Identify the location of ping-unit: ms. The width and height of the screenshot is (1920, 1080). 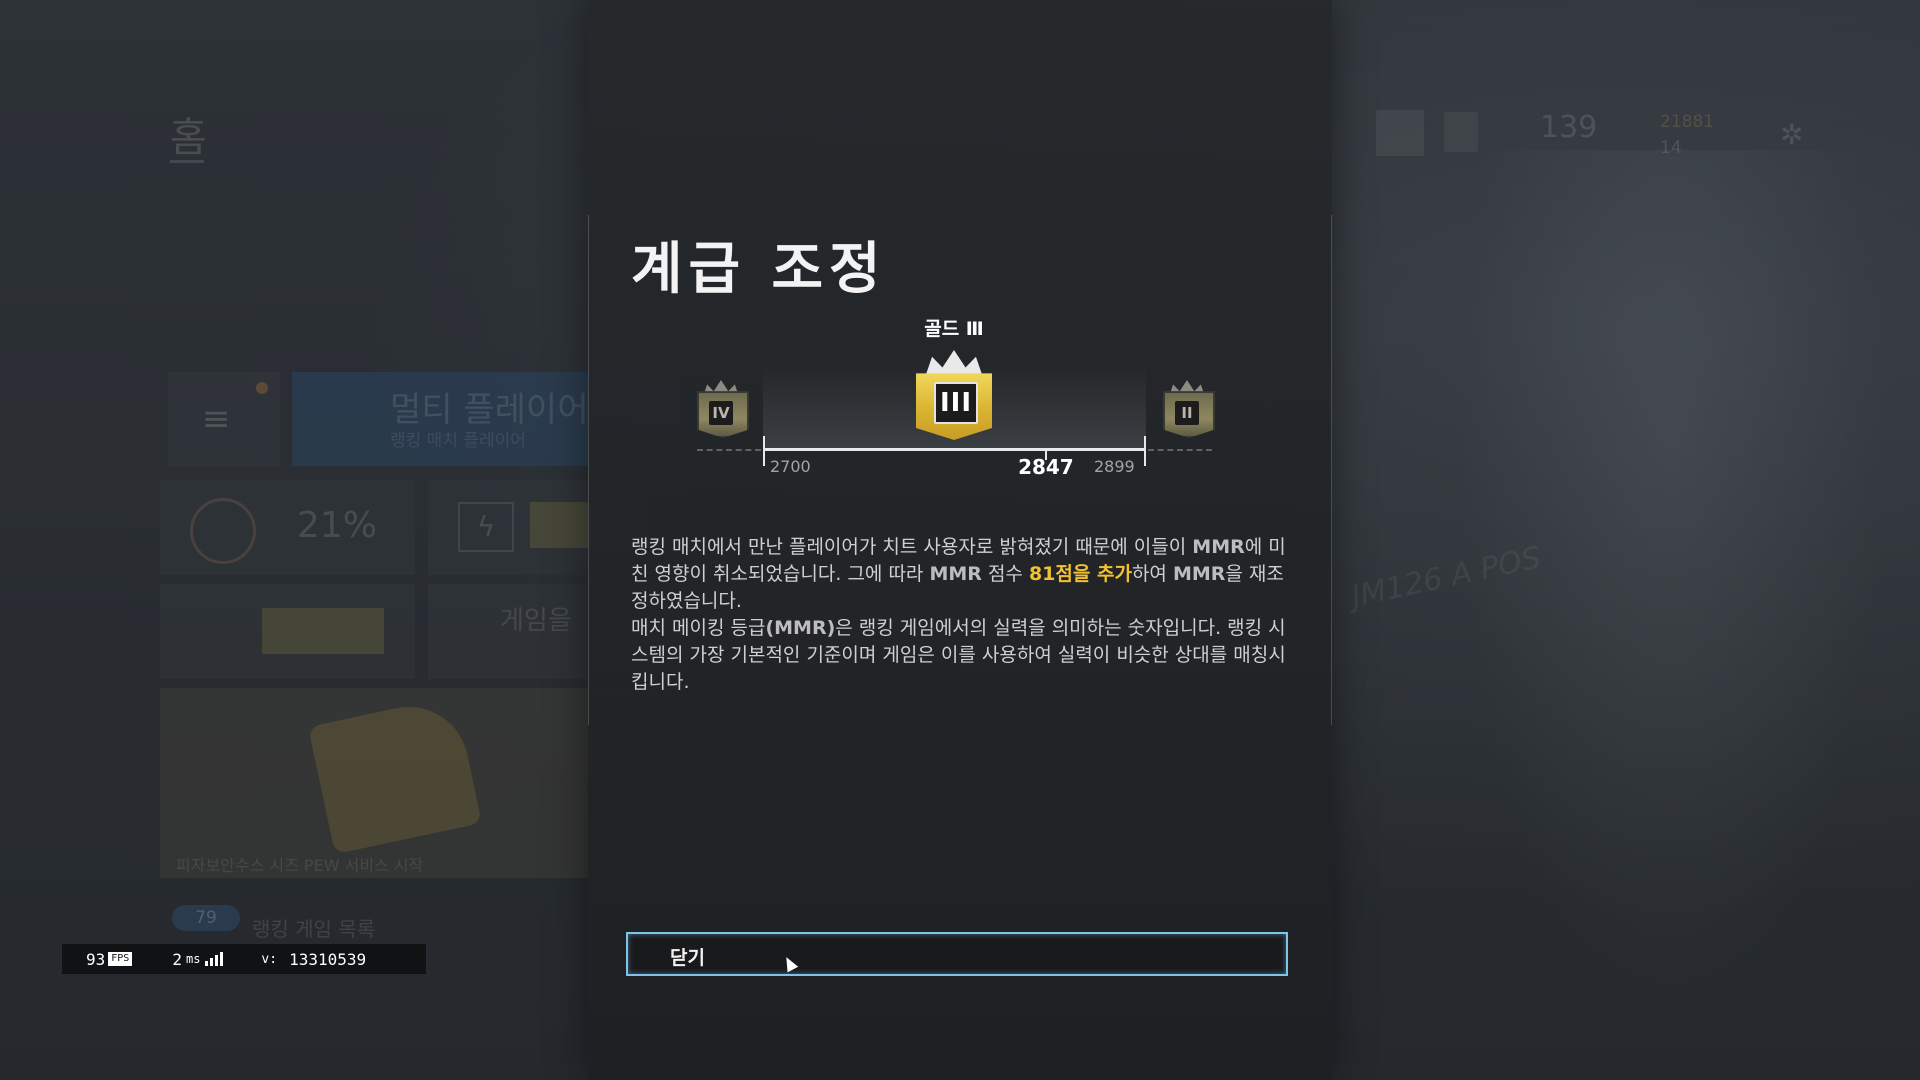
(193, 959).